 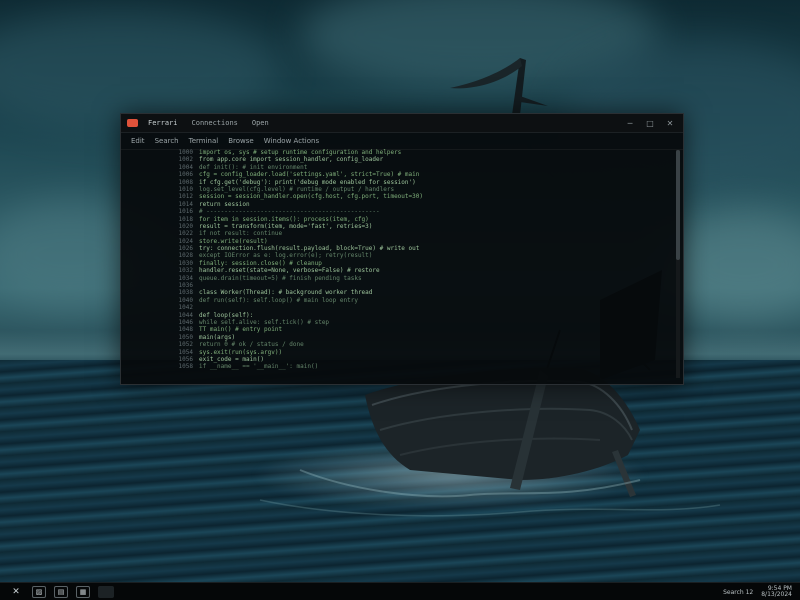 What do you see at coordinates (291, 141) in the screenshot?
I see `menu-item-window-actions: Window Actions` at bounding box center [291, 141].